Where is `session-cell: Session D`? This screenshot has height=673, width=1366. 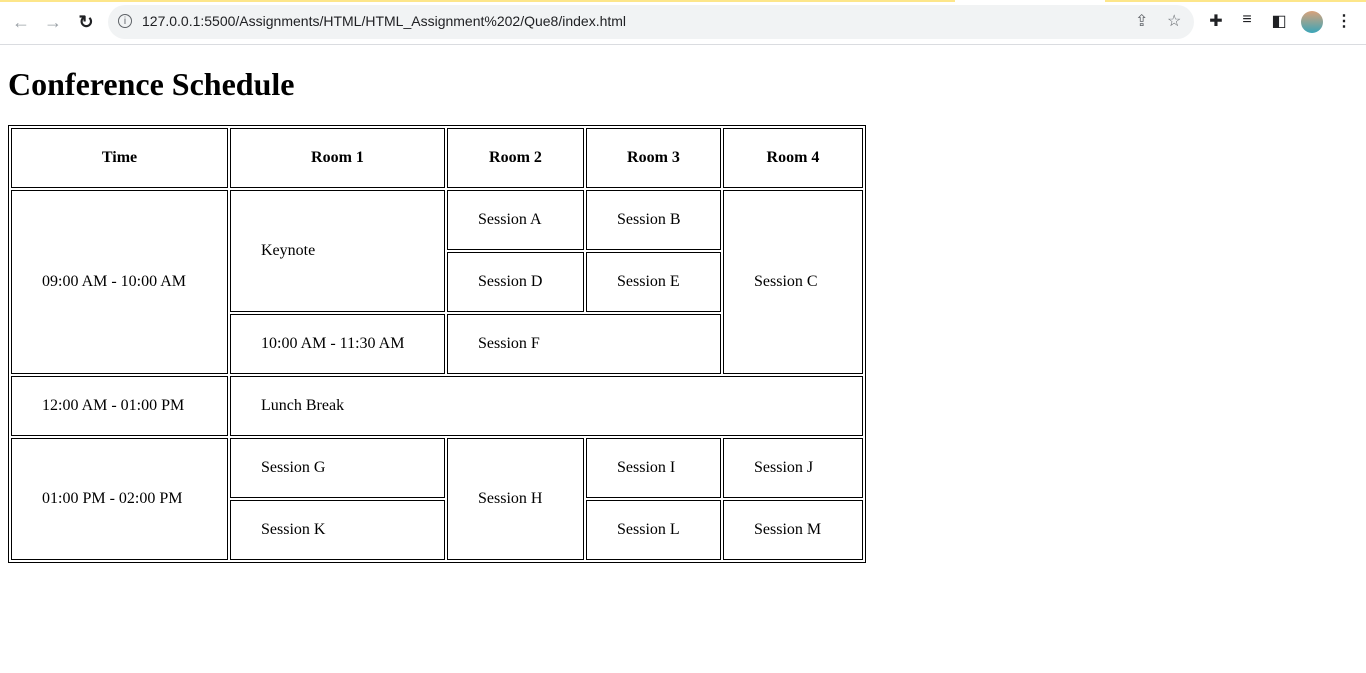 session-cell: Session D is located at coordinates (515, 282).